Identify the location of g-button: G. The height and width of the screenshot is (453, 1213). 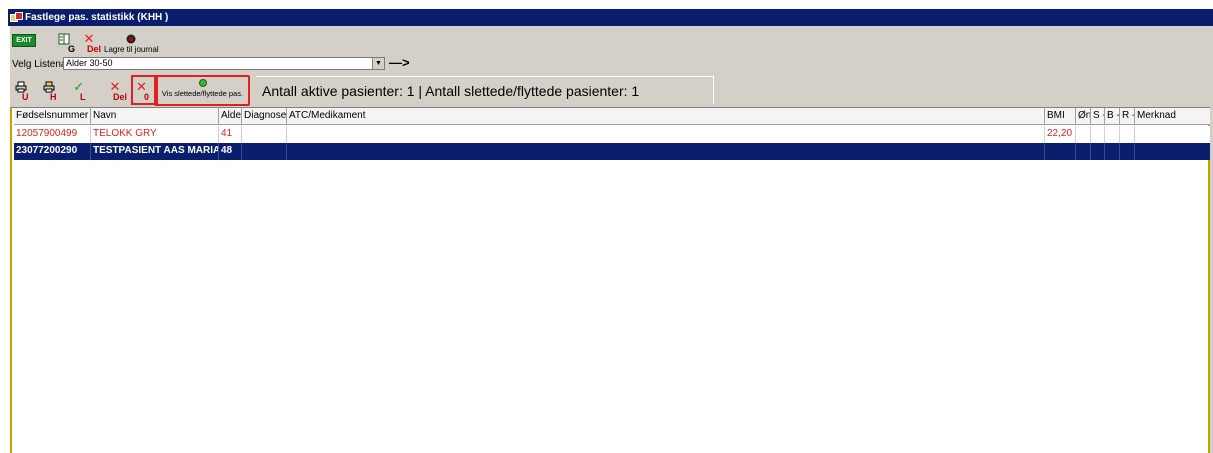
(63, 43).